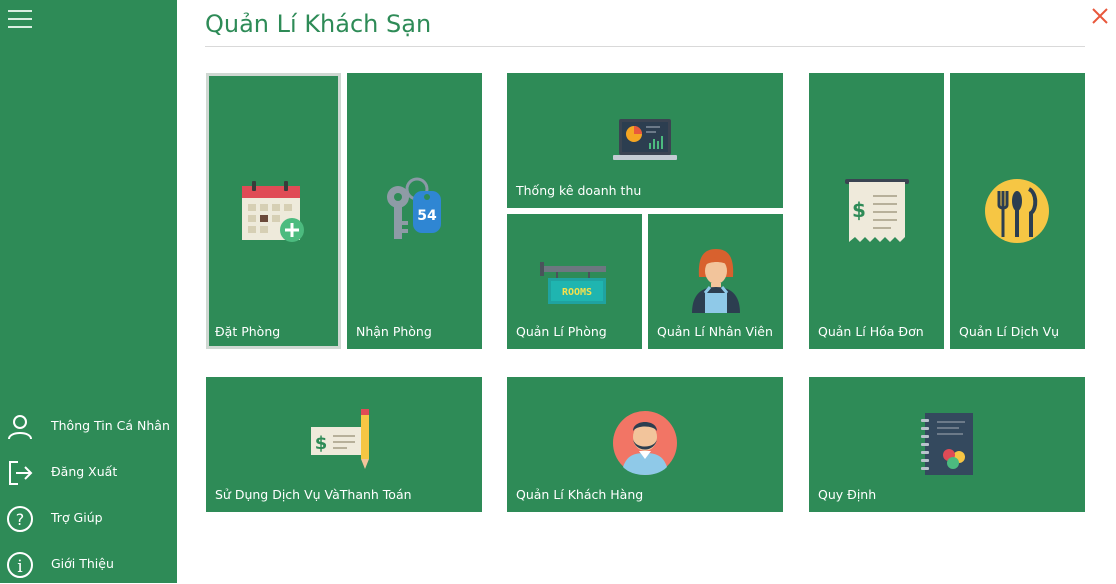  I want to click on tile-quy-dinh: Quy Định, so click(947, 444).